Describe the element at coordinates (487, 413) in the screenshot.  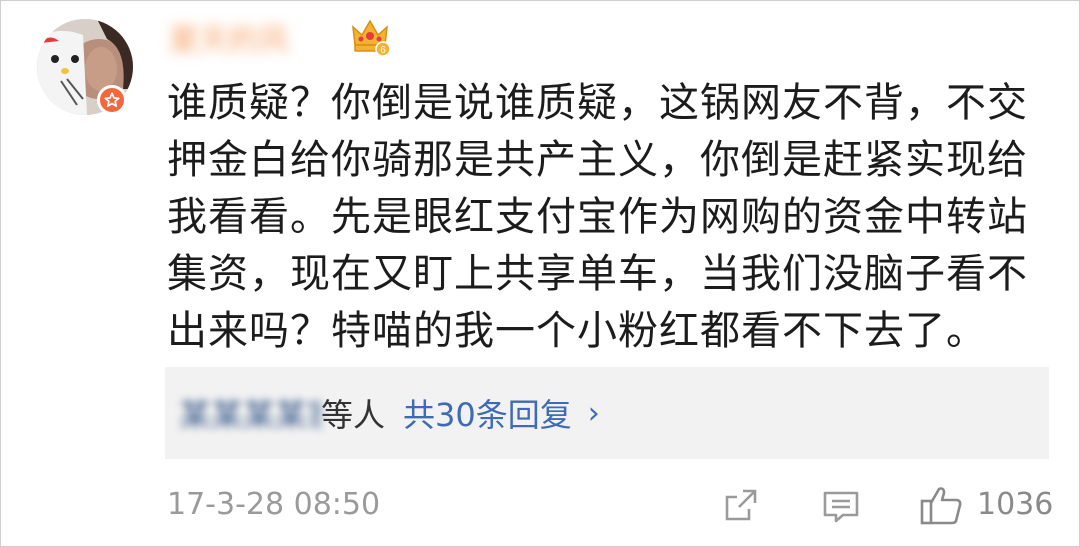
I see `reply-count-link: 共30条回复` at that location.